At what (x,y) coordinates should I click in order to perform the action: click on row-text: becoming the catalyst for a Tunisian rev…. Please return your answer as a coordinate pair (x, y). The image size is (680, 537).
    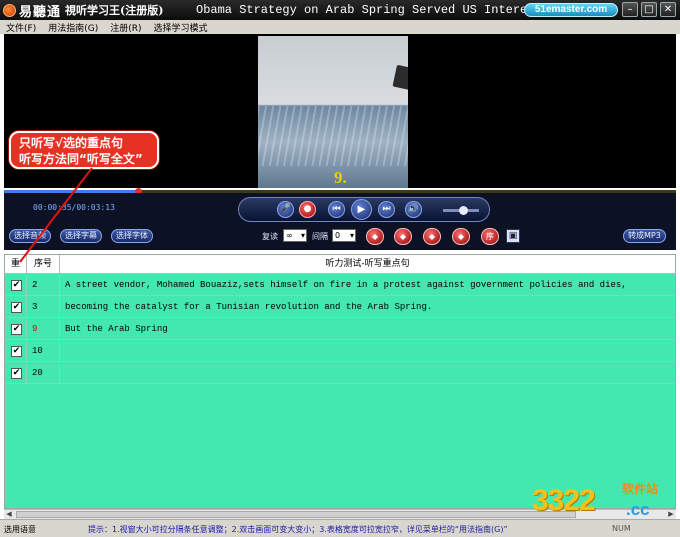
    Looking at the image, I should click on (367, 307).